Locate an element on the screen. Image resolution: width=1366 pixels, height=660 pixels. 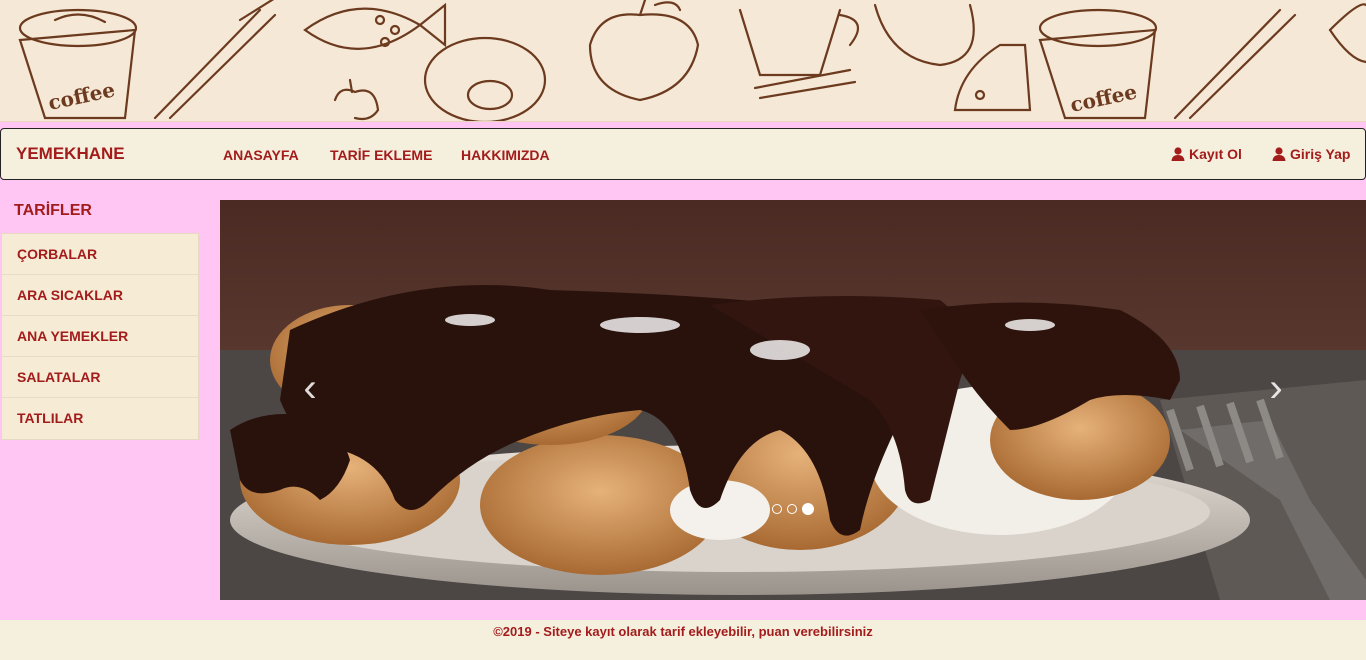
category-item-desserts: TATLILAR is located at coordinates (100, 418).